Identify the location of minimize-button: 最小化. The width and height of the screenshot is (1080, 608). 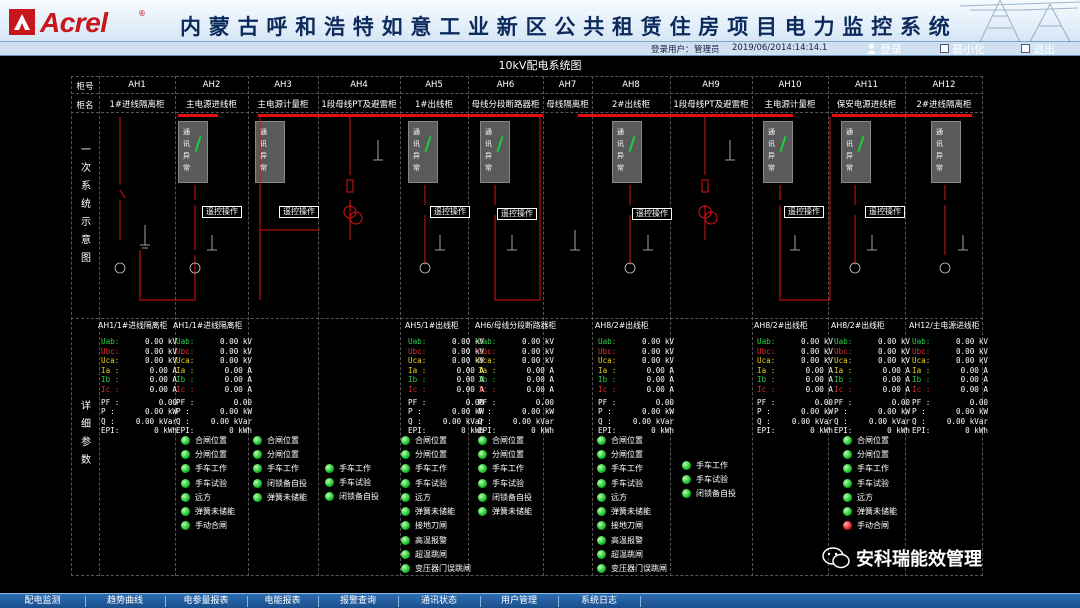
(962, 48).